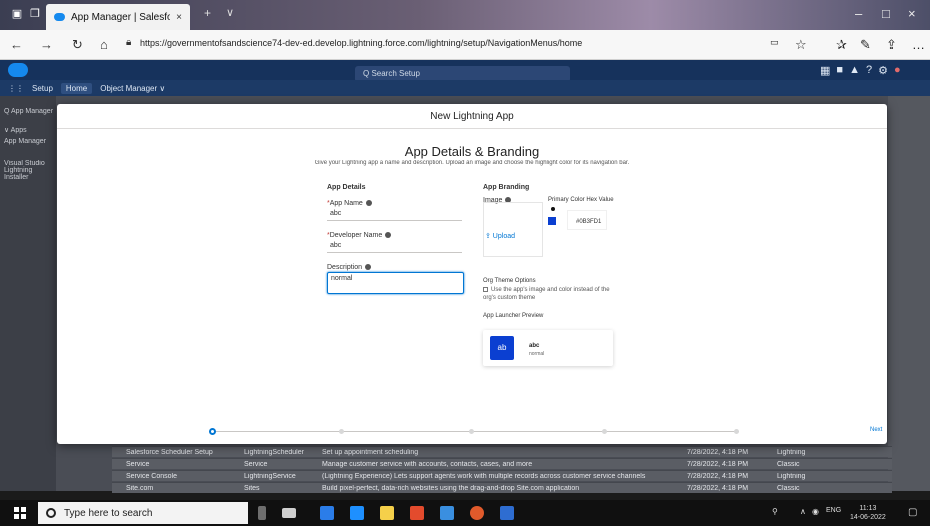  Describe the element at coordinates (346, 187) in the screenshot. I see `app-details-heading: App Details` at that location.